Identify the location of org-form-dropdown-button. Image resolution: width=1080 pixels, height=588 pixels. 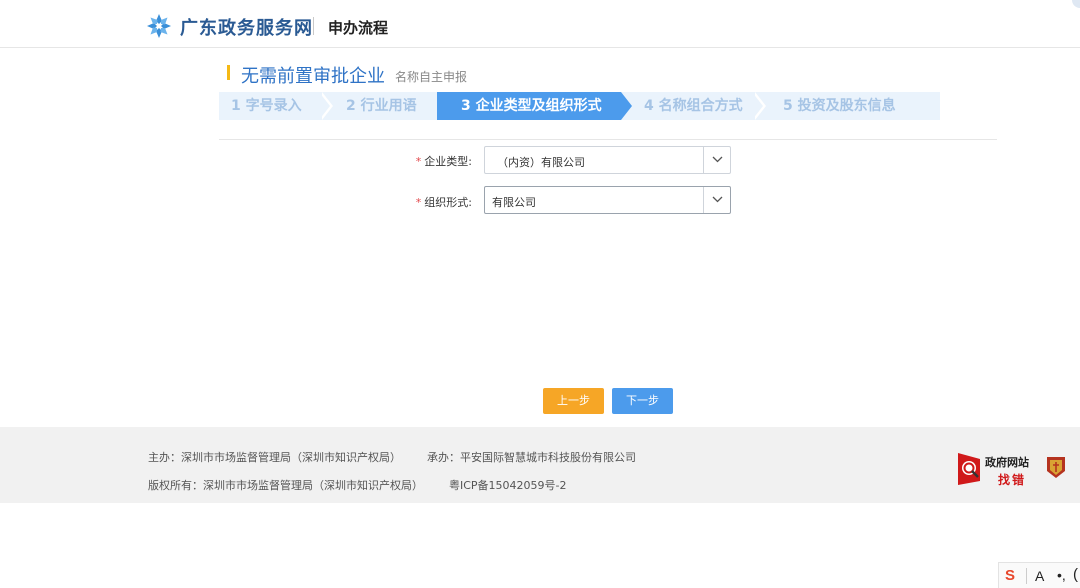
(716, 200).